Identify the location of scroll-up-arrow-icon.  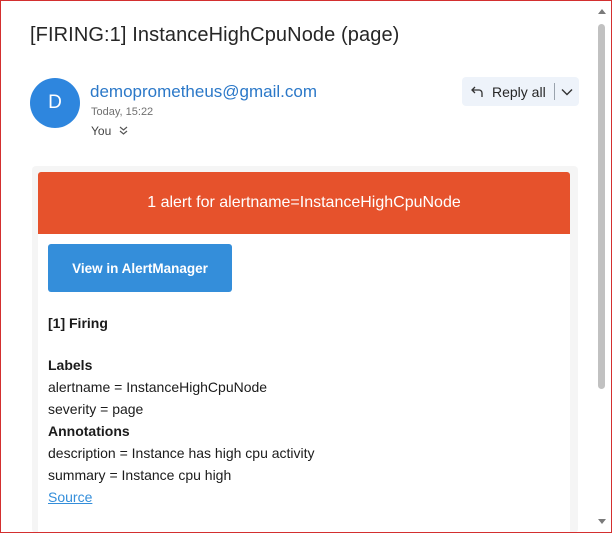
(602, 11).